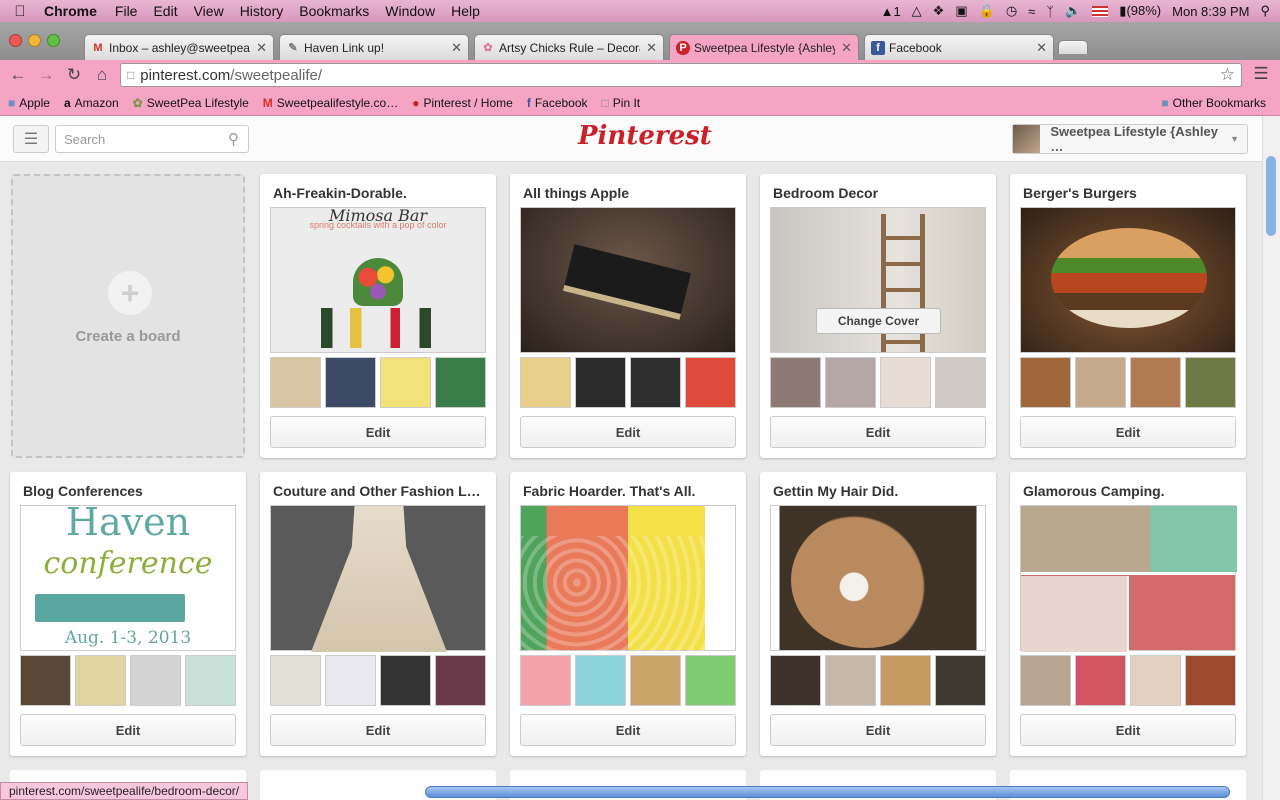 Image resolution: width=1280 pixels, height=800 pixels. What do you see at coordinates (334, 11) in the screenshot?
I see `menu-bookmarks: Bookmarks` at bounding box center [334, 11].